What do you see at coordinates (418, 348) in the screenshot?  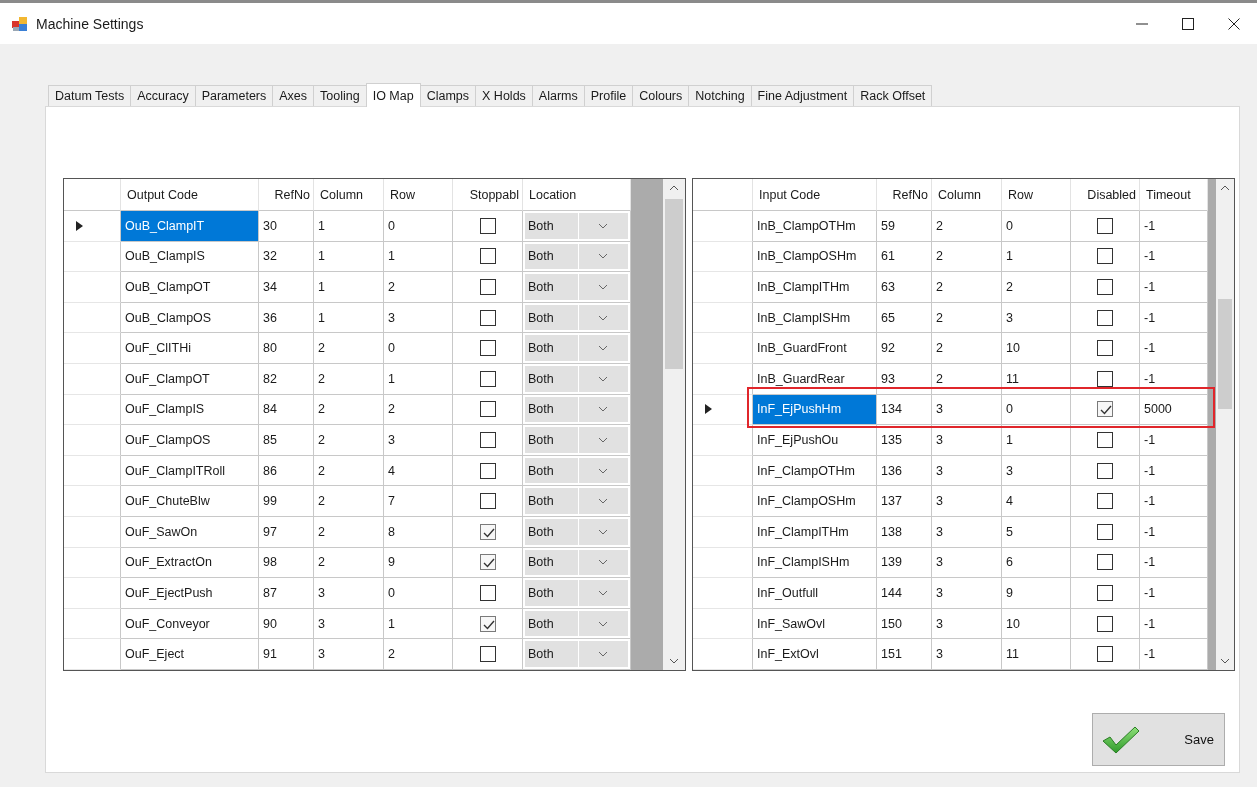 I see `table-cell: 0` at bounding box center [418, 348].